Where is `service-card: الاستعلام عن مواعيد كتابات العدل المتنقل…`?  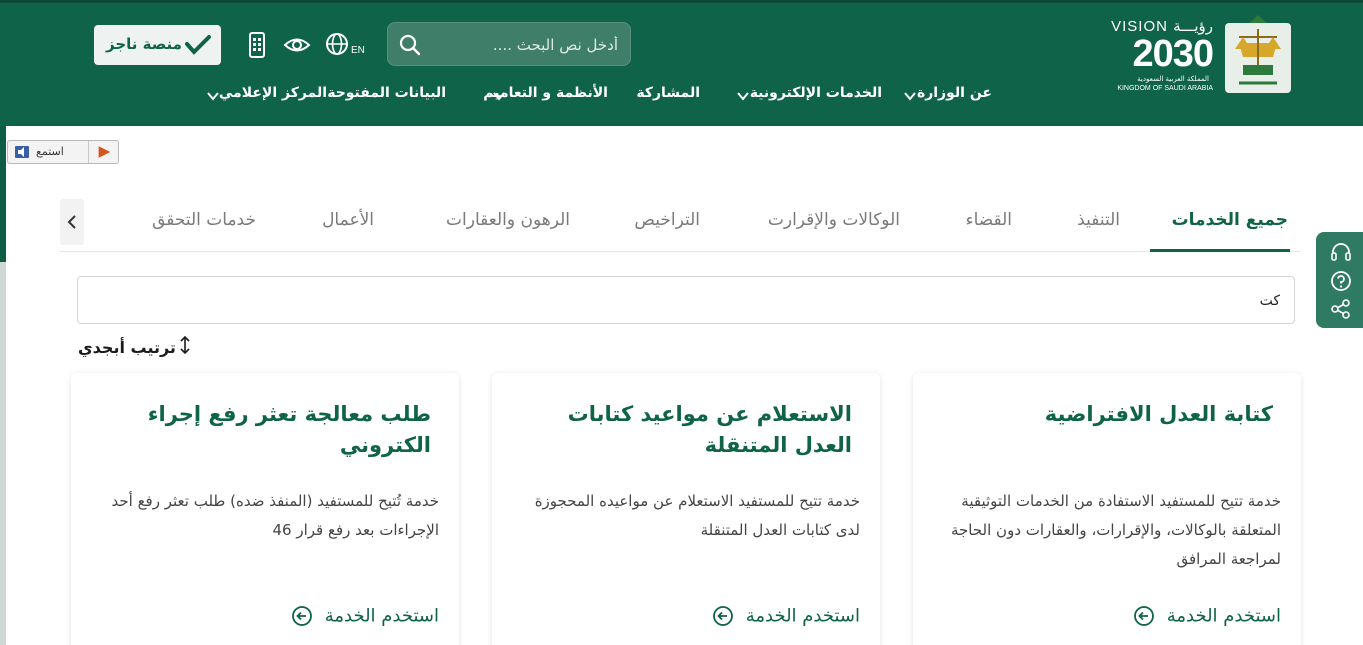
service-card: الاستعلام عن مواعيد كتابات العدل المتنقل… is located at coordinates (686, 509).